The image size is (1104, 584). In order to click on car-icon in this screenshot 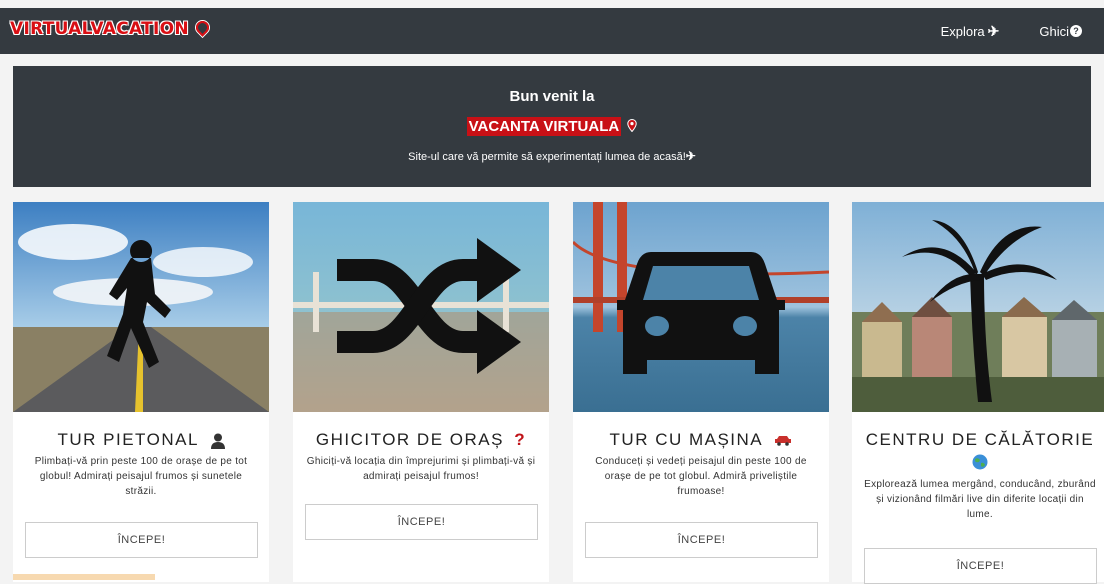, I will do `click(783, 441)`.